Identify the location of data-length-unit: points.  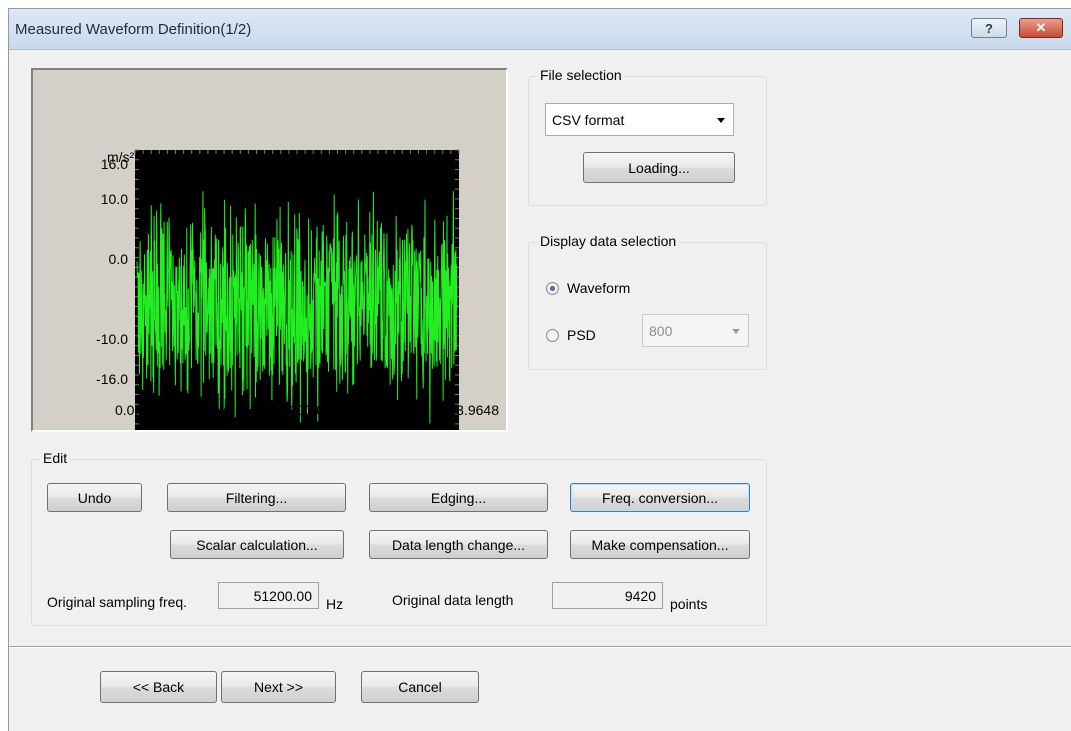
(689, 604).